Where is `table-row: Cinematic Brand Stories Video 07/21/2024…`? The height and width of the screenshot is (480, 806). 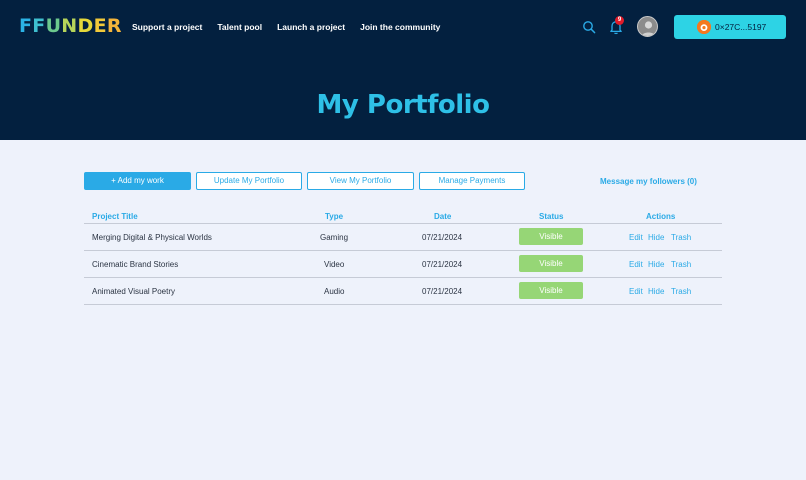 table-row: Cinematic Brand Stories Video 07/21/2024… is located at coordinates (403, 264).